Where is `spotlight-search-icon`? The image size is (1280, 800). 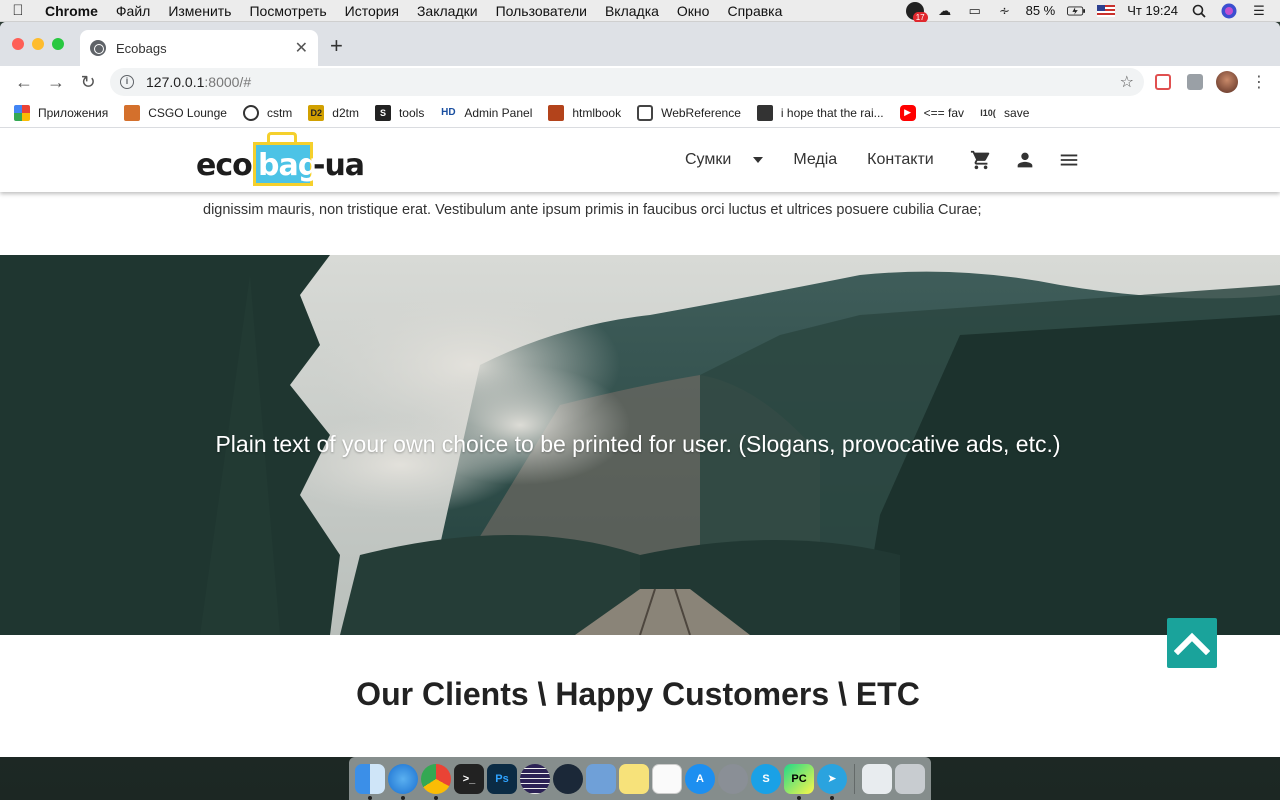 spotlight-search-icon is located at coordinates (1199, 11).